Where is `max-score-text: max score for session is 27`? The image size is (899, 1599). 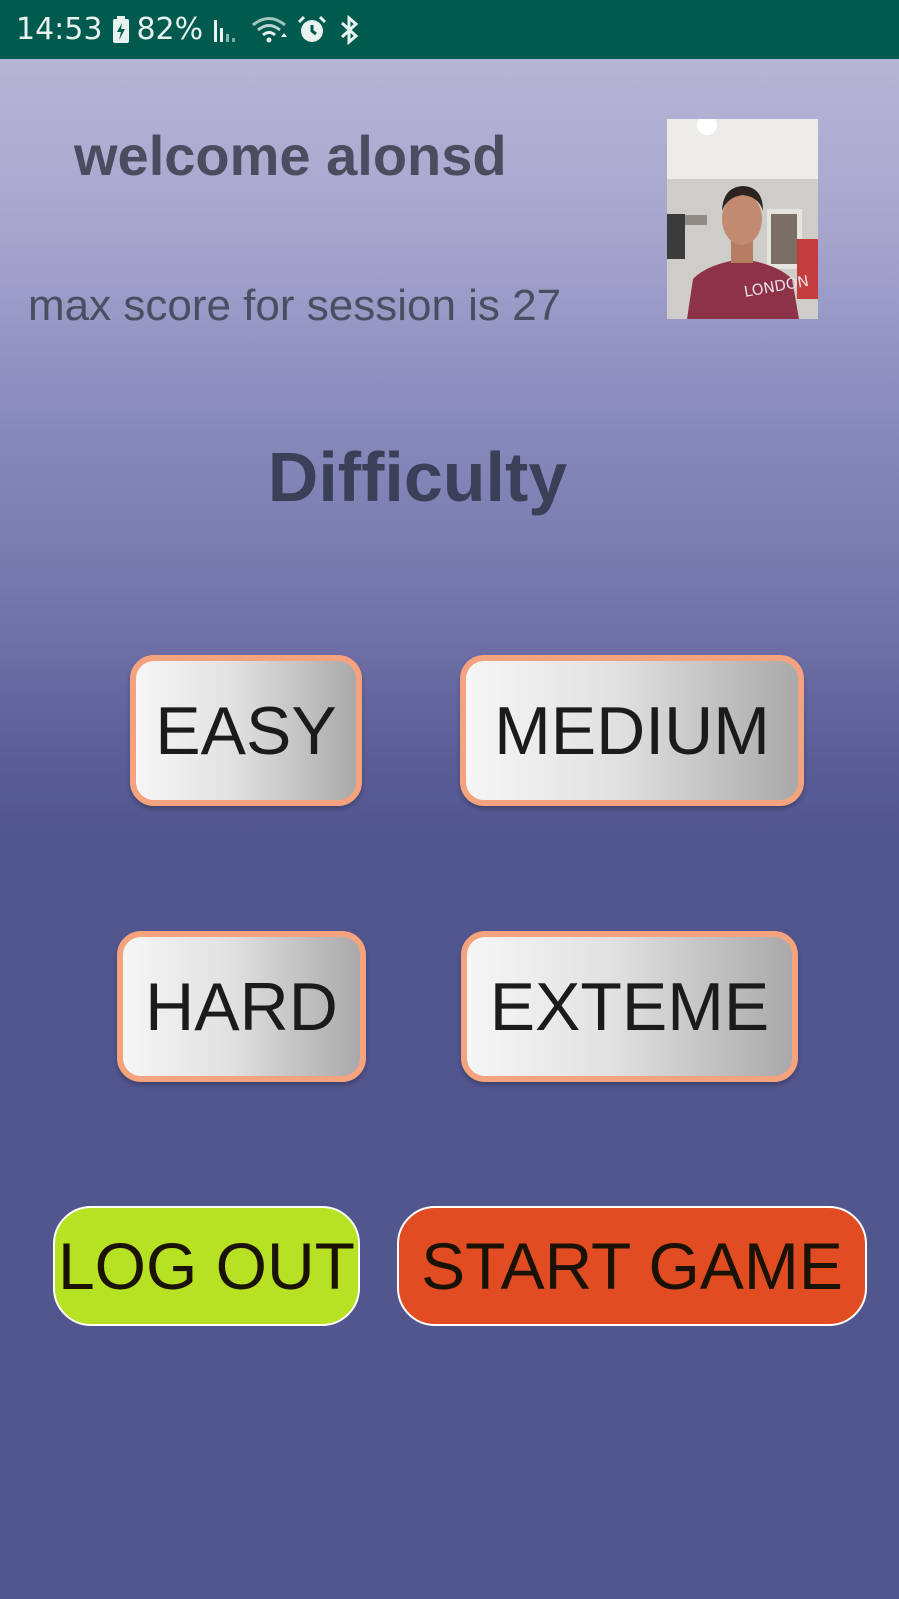 max-score-text: max score for session is 27 is located at coordinates (295, 305).